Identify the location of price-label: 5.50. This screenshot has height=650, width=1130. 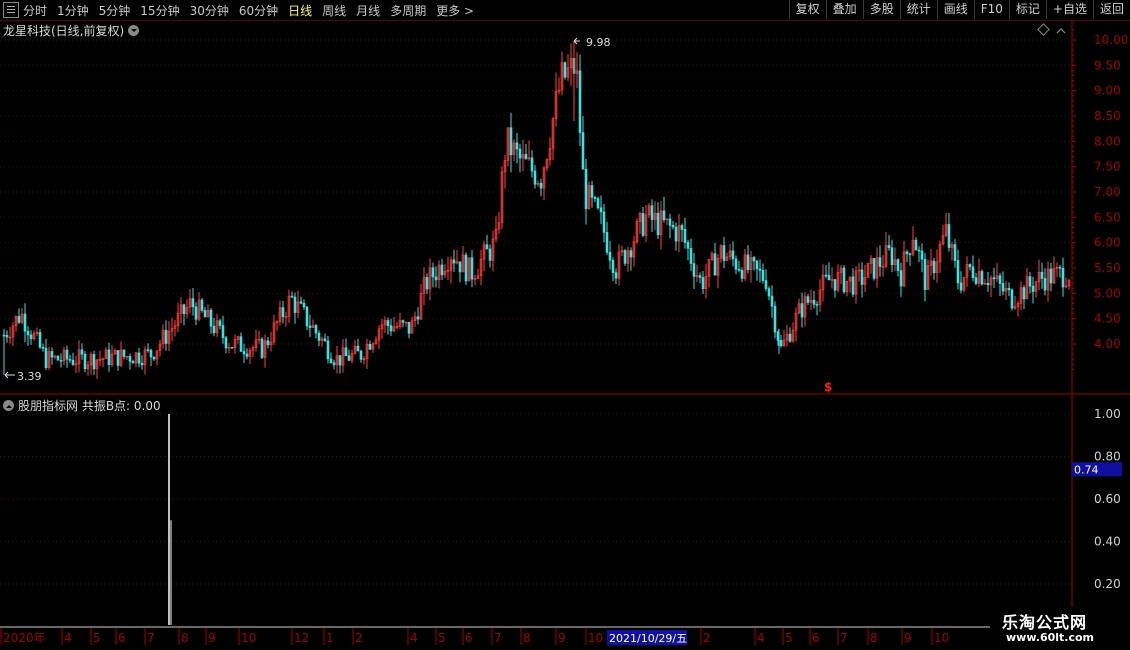
(1107, 268).